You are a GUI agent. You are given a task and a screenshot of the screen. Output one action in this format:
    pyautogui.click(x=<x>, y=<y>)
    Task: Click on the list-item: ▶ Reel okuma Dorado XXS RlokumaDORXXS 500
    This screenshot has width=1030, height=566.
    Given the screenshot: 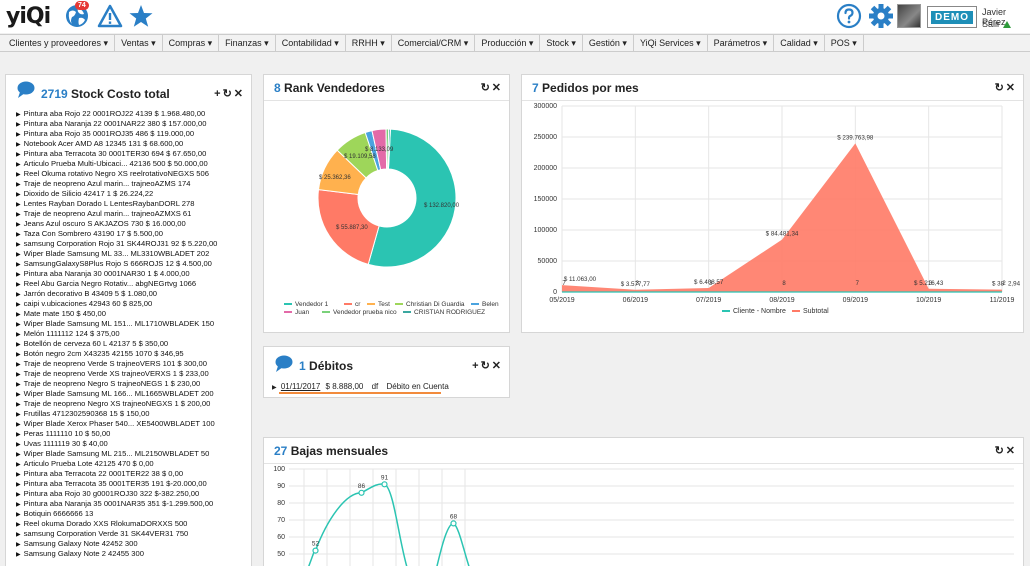 What is the action you would take?
    pyautogui.click(x=131, y=524)
    